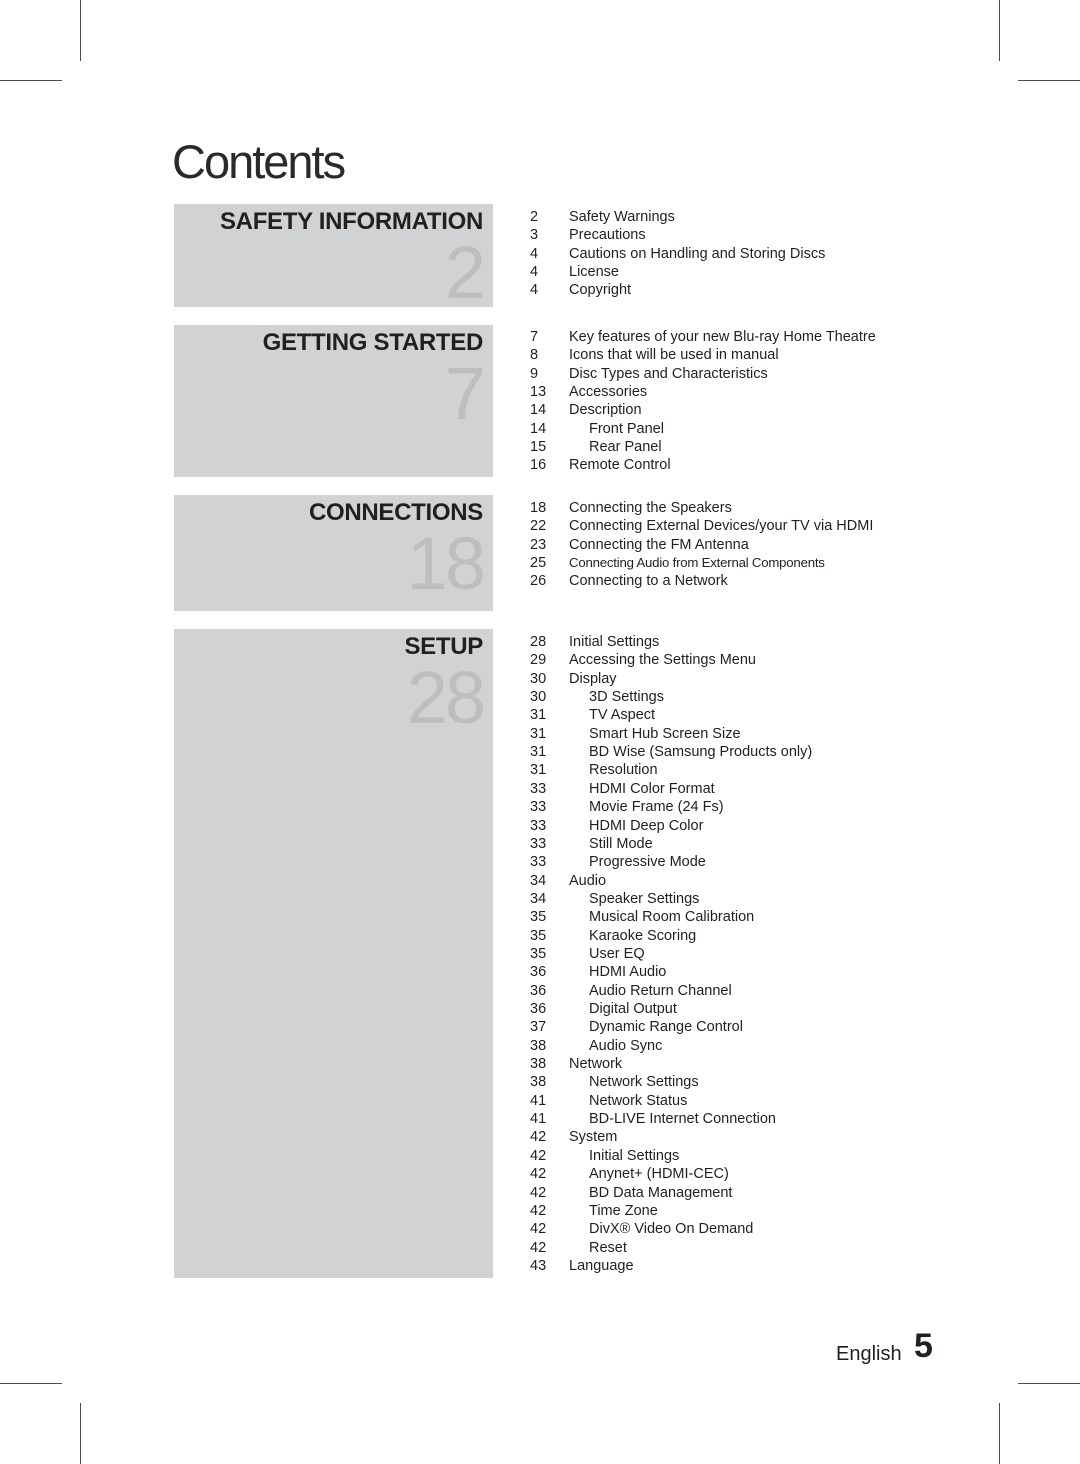 This screenshot has height=1464, width=1080. What do you see at coordinates (351, 221) in the screenshot?
I see `section-label: SAFETY INFORMATION` at bounding box center [351, 221].